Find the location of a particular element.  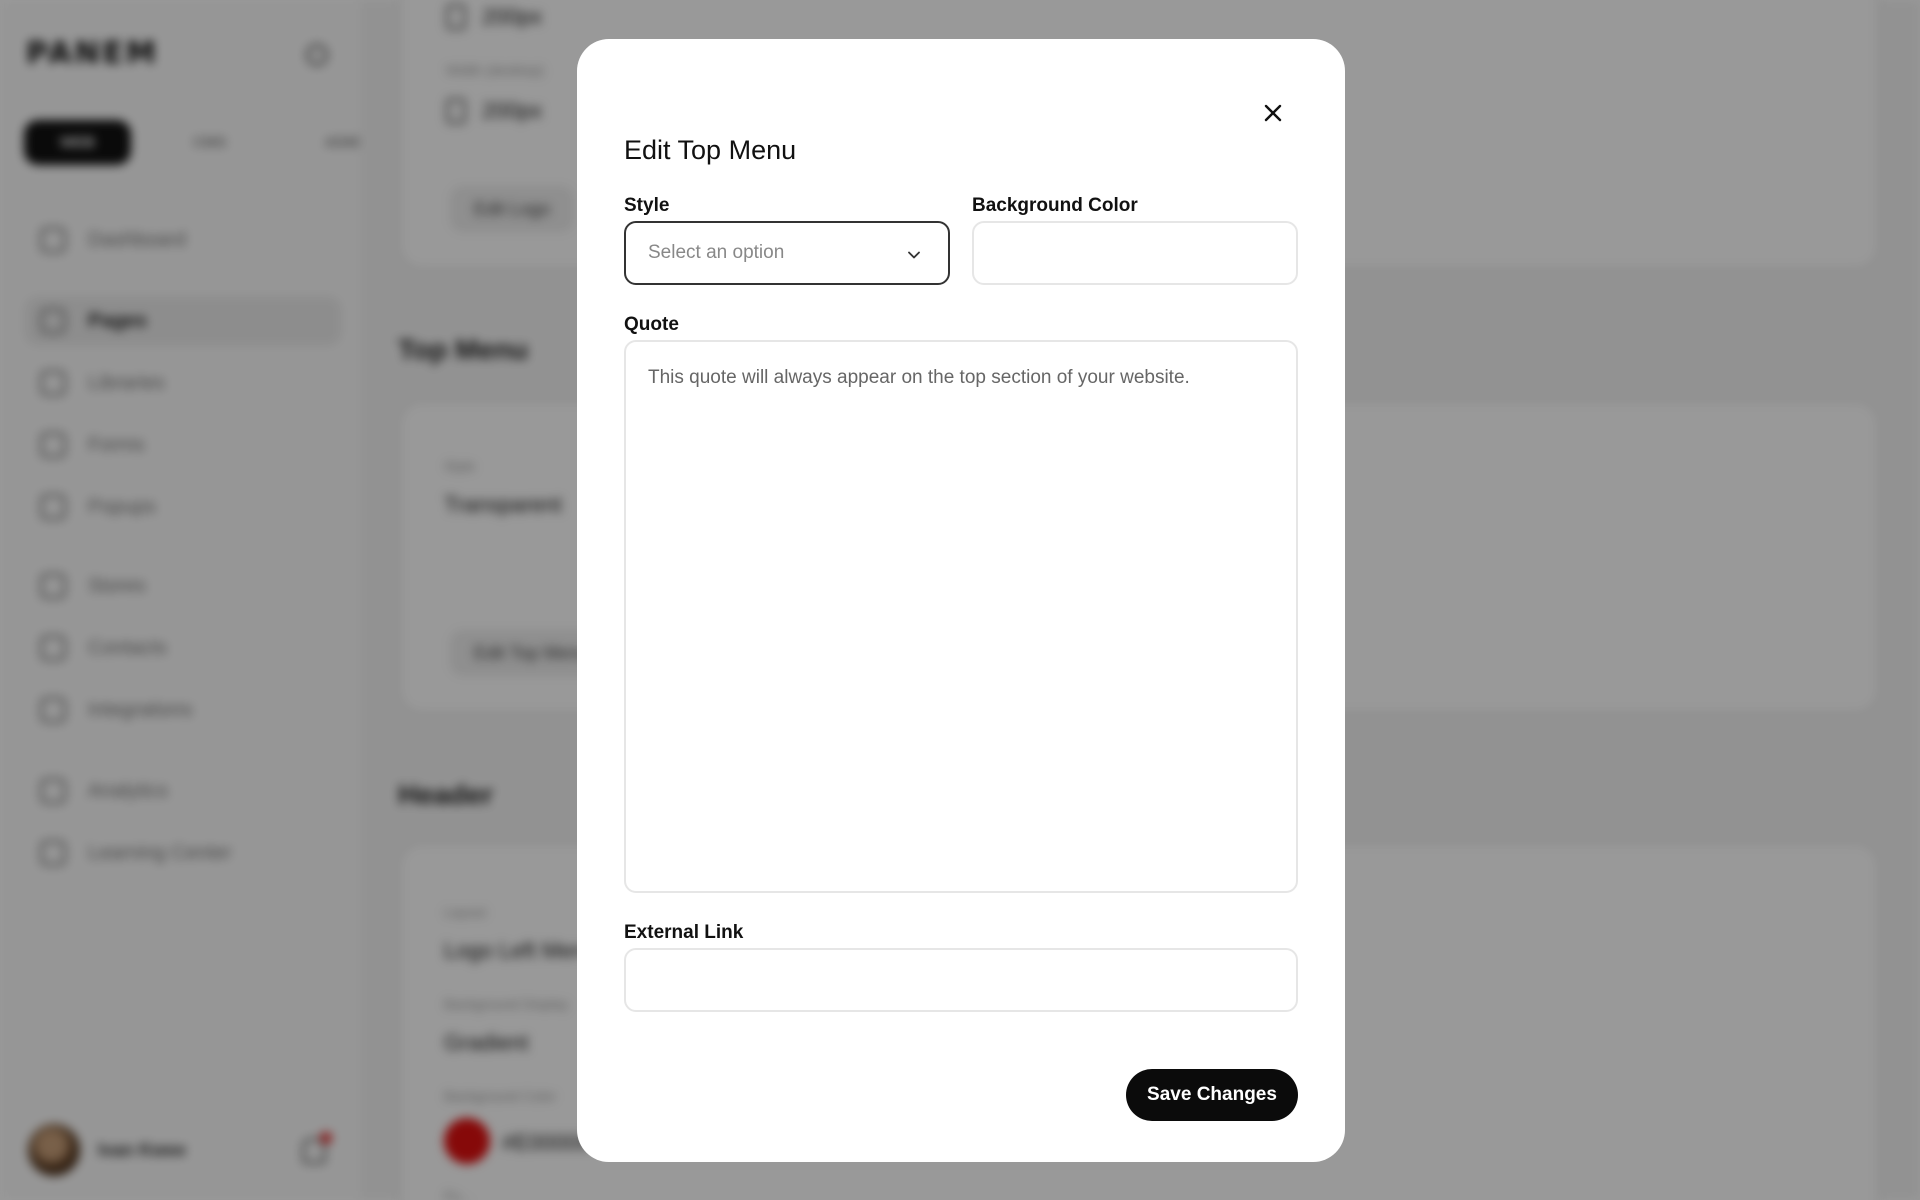

background-color-label: Background Color is located at coordinates (1055, 205).